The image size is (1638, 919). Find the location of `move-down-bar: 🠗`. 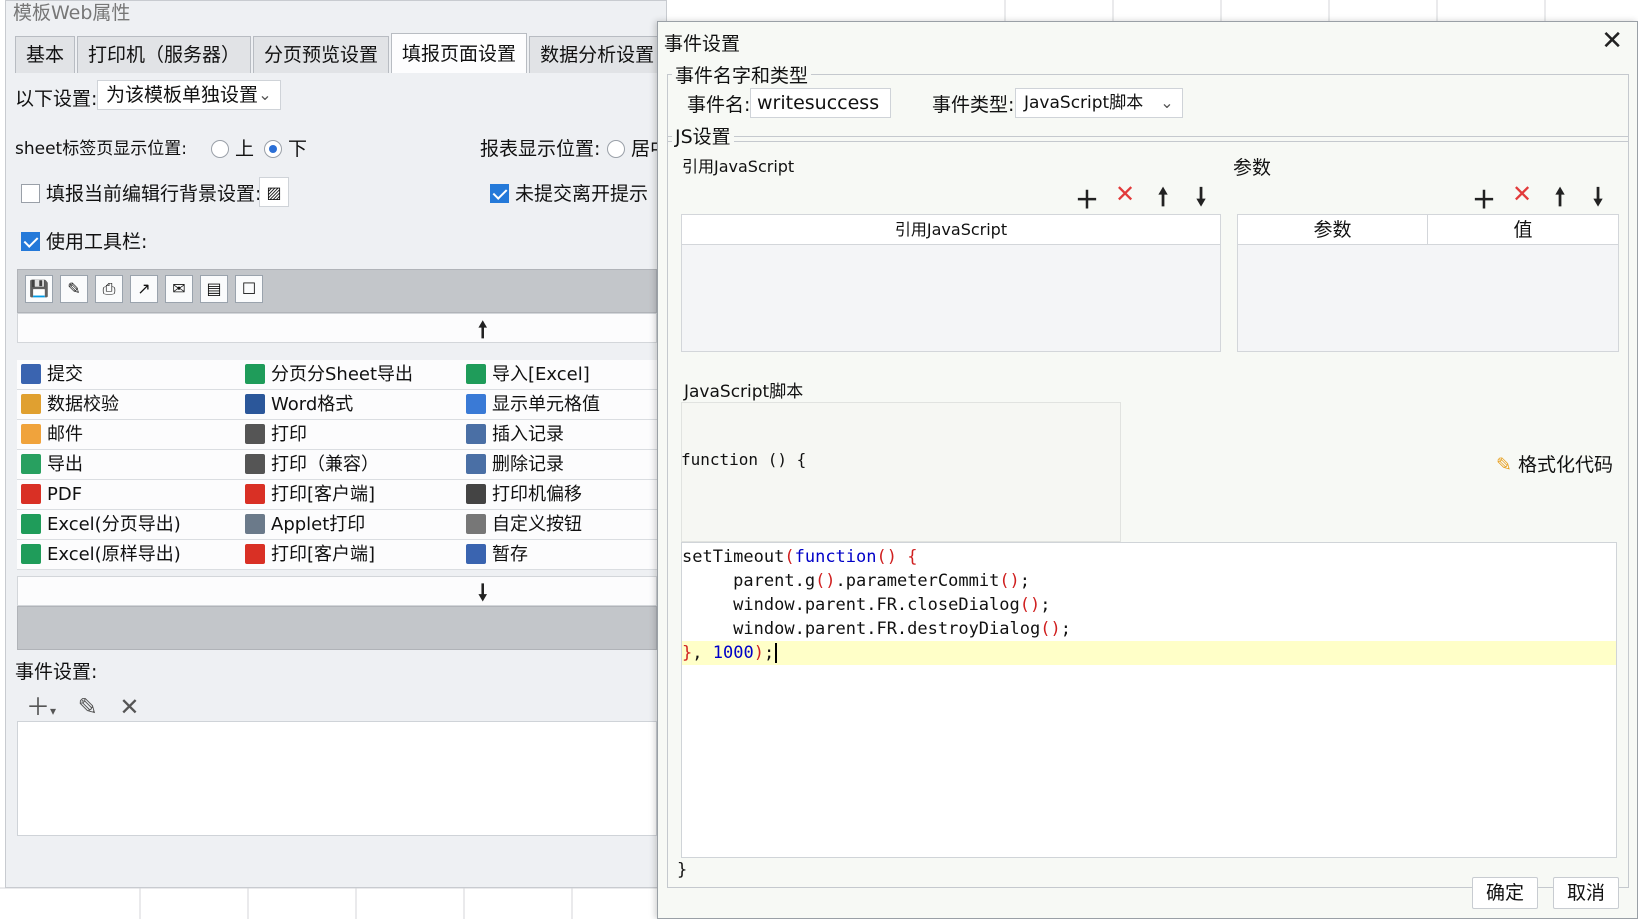

move-down-bar: 🠗 is located at coordinates (337, 591).